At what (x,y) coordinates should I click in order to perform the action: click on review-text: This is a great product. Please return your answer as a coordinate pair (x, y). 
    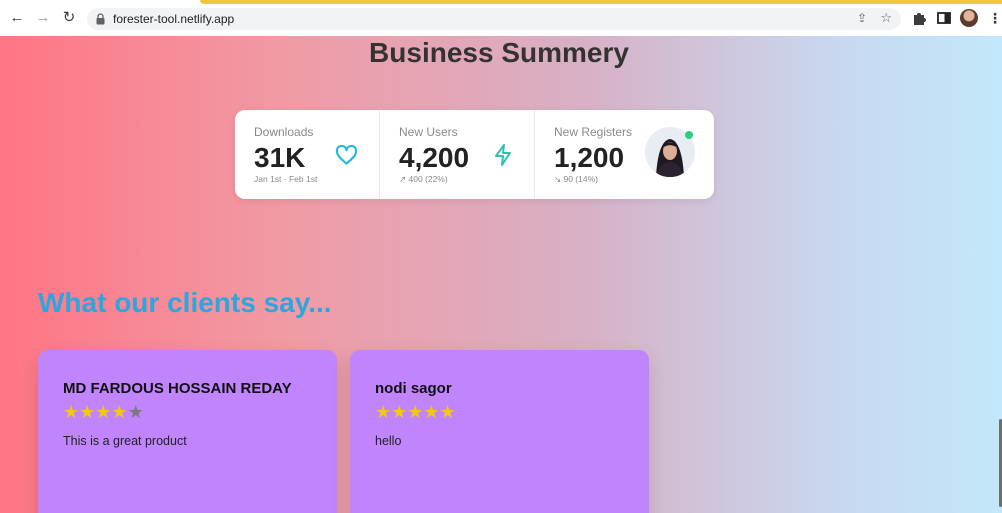
    Looking at the image, I should click on (125, 441).